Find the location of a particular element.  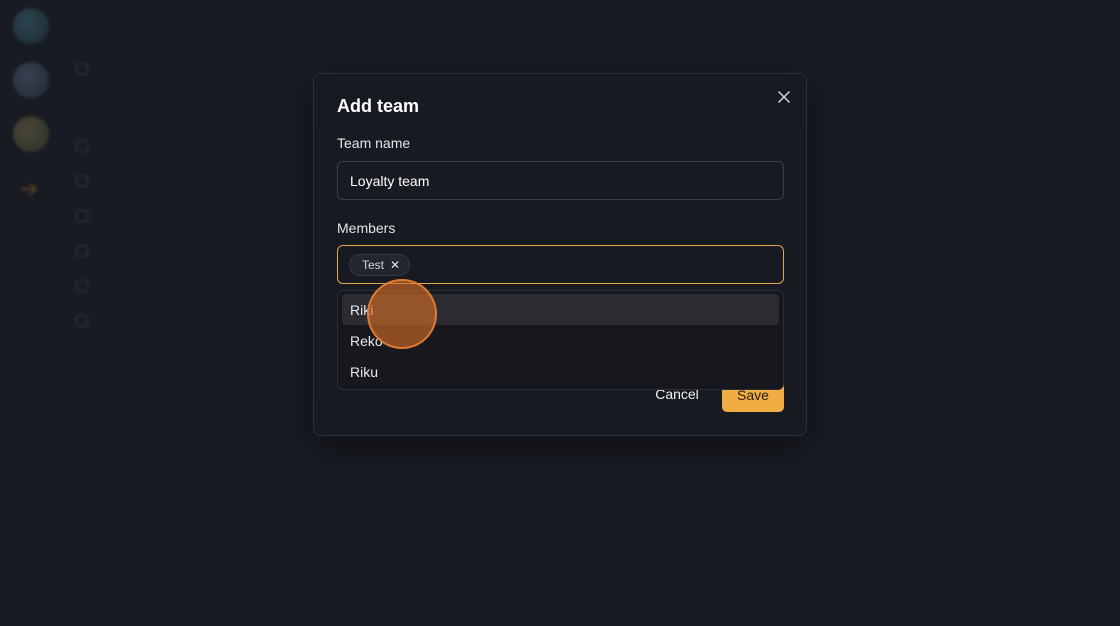

close-button is located at coordinates (784, 97).